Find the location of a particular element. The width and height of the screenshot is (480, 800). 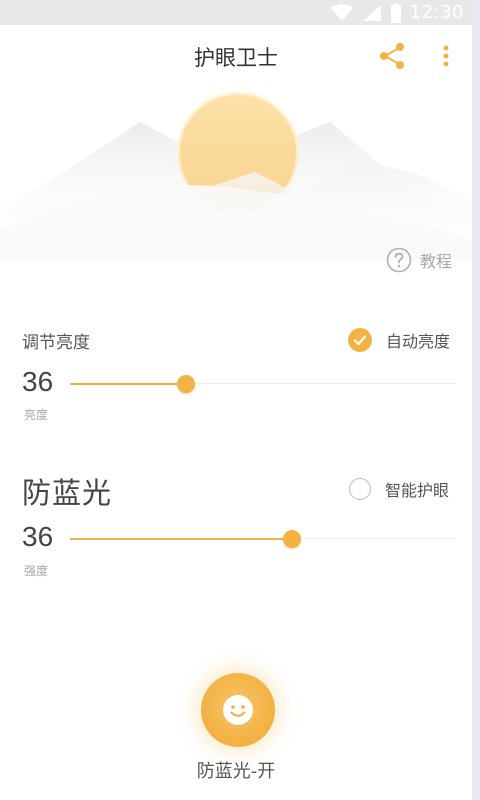

checked-circle-icon is located at coordinates (360, 340).